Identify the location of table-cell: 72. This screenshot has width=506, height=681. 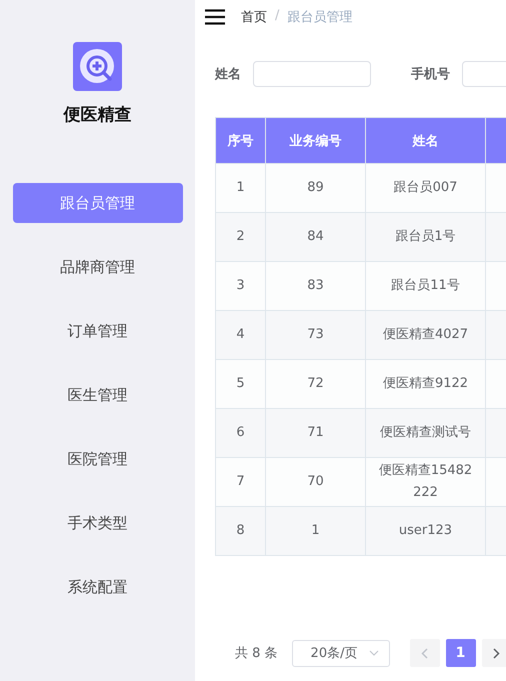
(316, 384).